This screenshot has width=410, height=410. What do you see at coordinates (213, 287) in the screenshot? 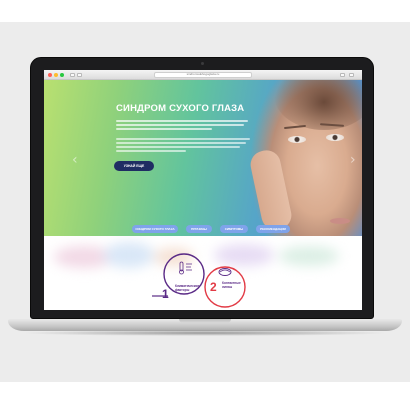
I see `cause-number-2: 2` at bounding box center [213, 287].